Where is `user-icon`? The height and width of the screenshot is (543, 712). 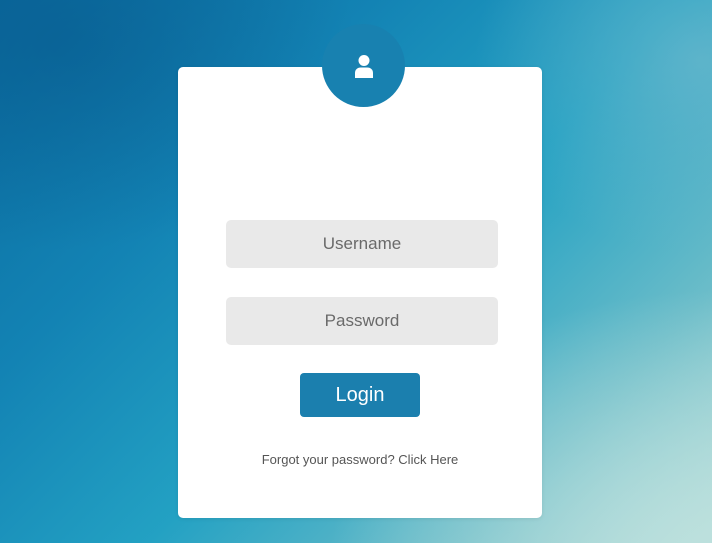 user-icon is located at coordinates (363, 66).